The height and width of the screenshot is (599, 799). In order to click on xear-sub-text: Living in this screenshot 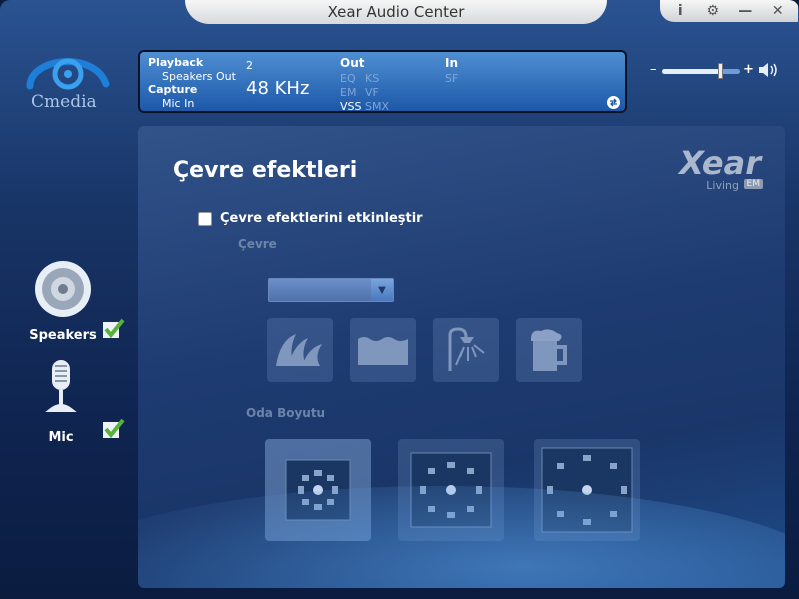, I will do `click(722, 185)`.